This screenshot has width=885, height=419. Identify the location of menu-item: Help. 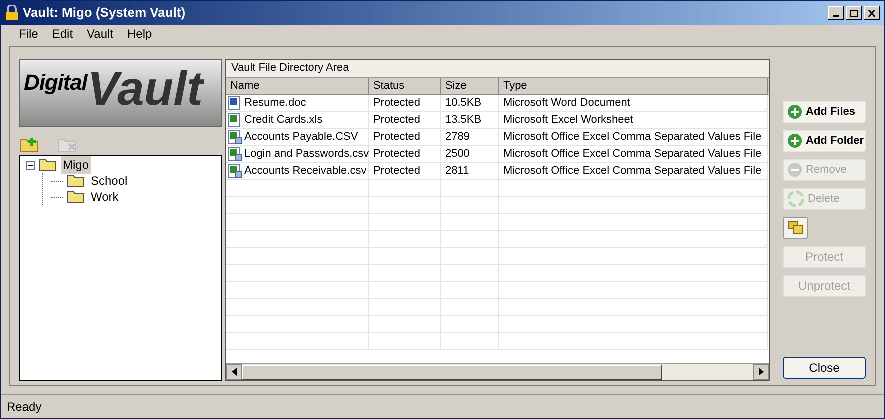
(140, 34).